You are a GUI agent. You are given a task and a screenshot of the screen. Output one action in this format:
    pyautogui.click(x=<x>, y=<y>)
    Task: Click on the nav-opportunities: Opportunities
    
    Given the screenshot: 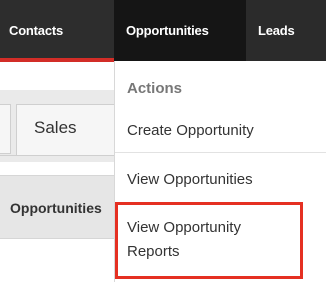 What is the action you would take?
    pyautogui.click(x=180, y=30)
    